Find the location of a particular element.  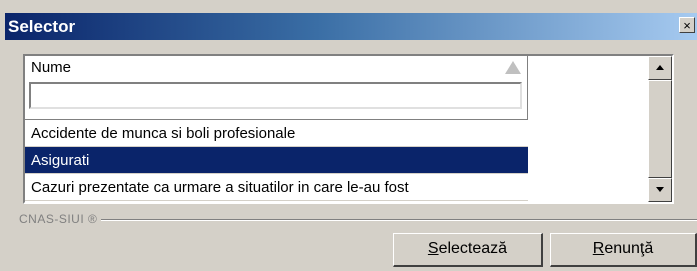

scroll-down-button is located at coordinates (660, 190).